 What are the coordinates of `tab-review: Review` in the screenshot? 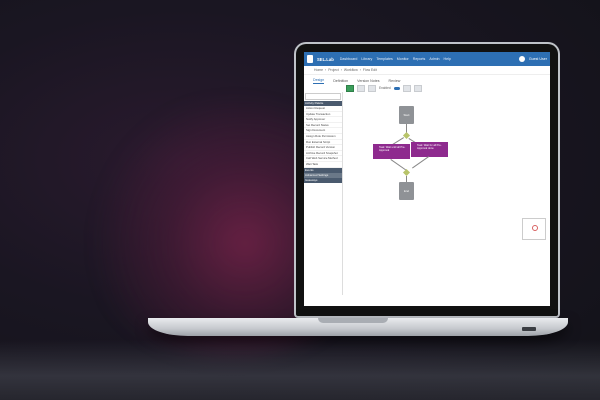 It's located at (395, 81).